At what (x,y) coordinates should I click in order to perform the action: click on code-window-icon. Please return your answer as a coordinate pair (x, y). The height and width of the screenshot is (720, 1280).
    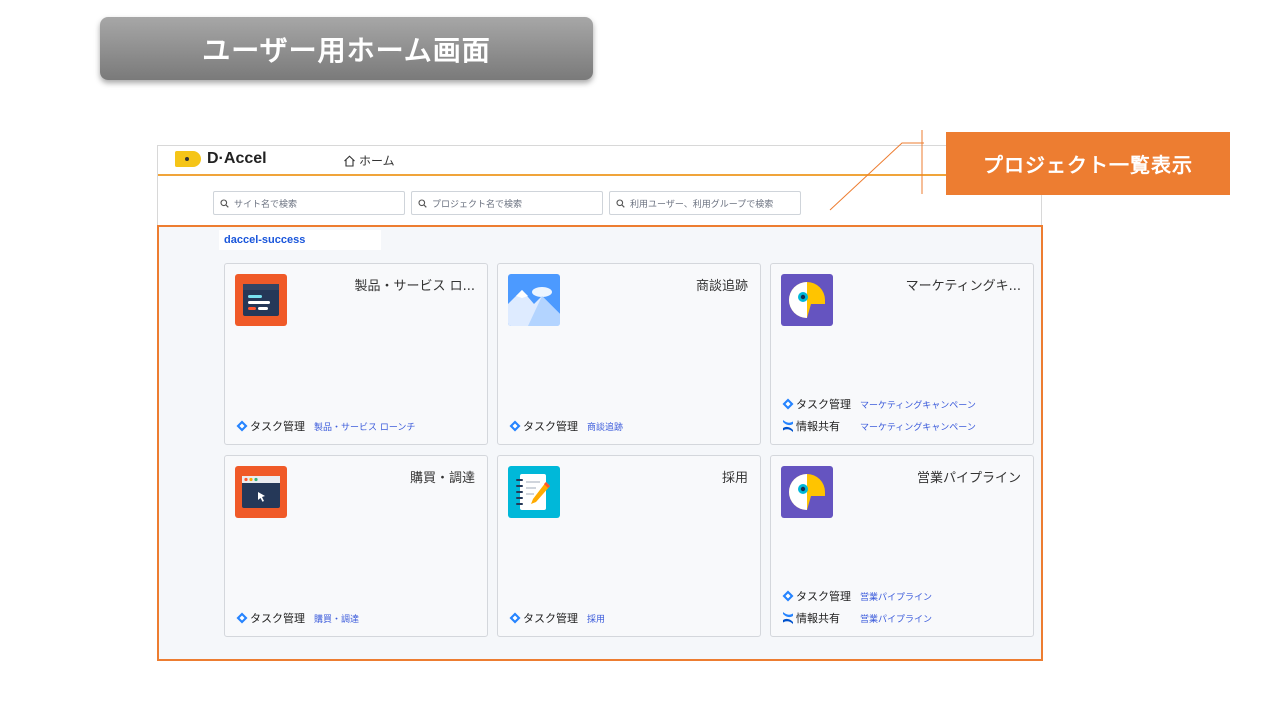
    Looking at the image, I should click on (261, 300).